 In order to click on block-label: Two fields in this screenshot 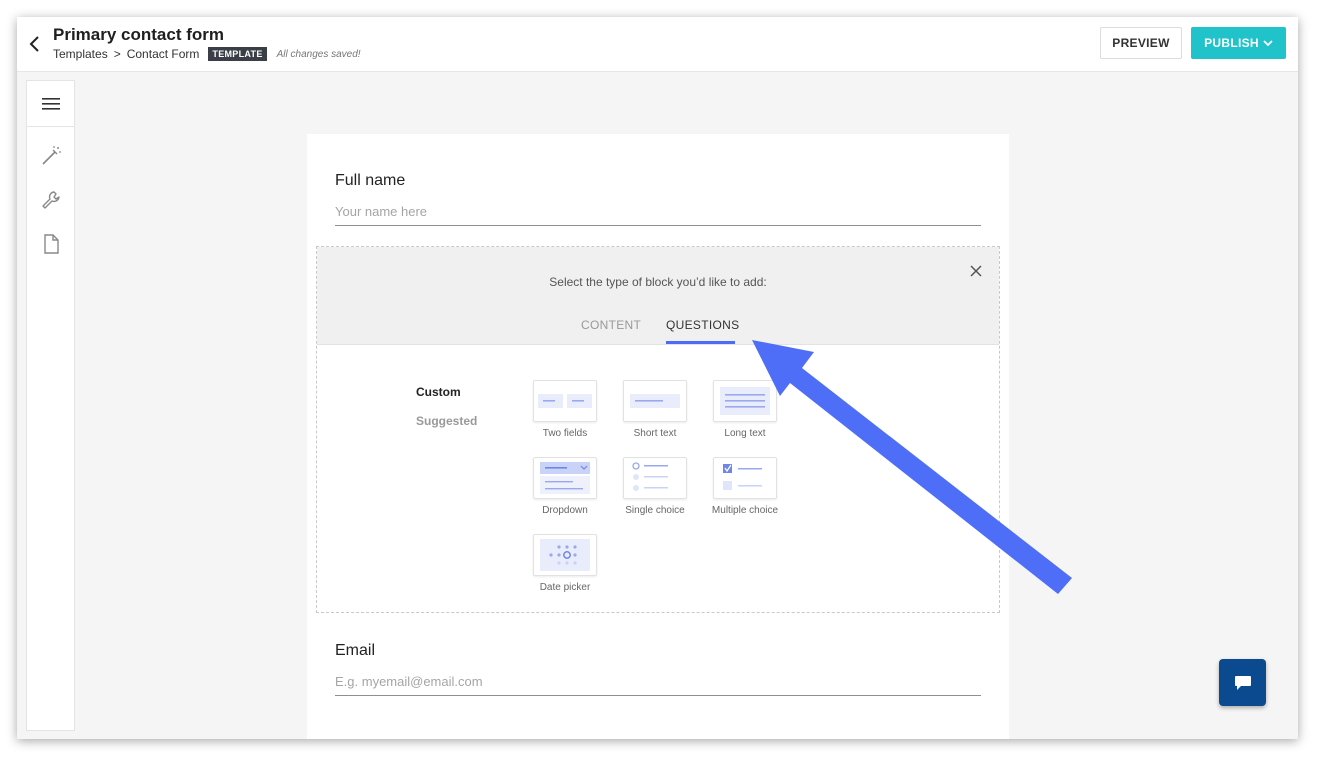, I will do `click(565, 433)`.